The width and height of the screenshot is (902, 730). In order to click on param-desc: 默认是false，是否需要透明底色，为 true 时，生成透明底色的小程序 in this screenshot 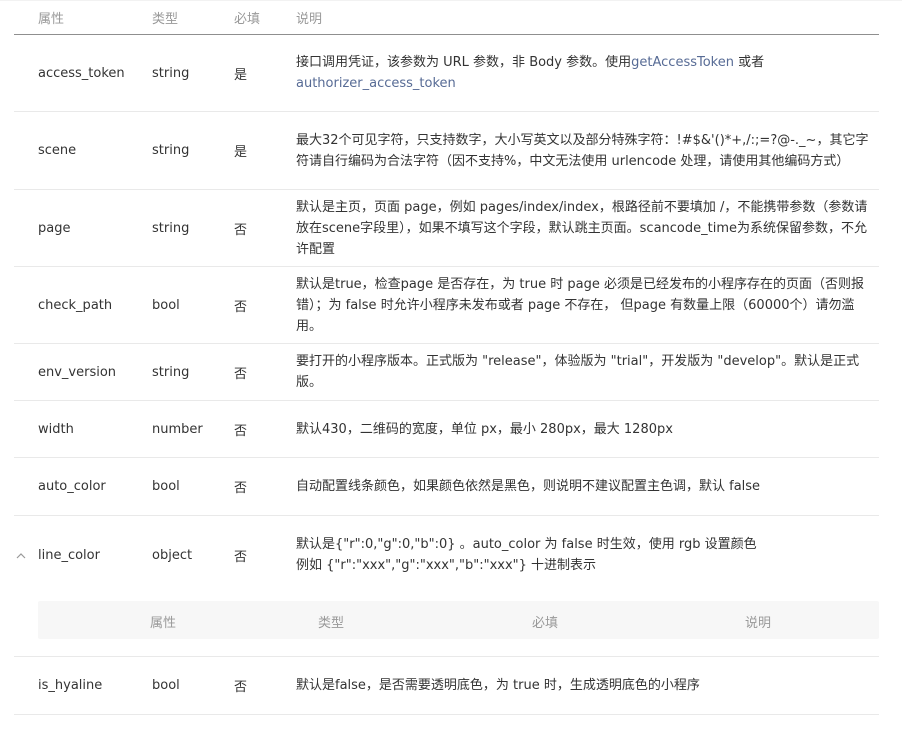, I will do `click(587, 685)`.